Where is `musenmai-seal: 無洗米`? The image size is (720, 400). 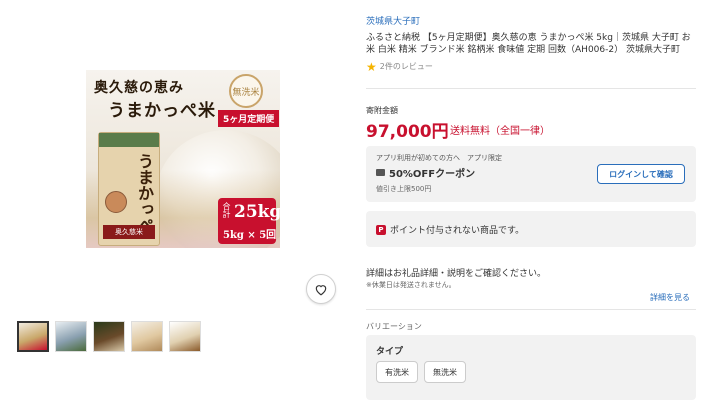 musenmai-seal: 無洗米 is located at coordinates (246, 91).